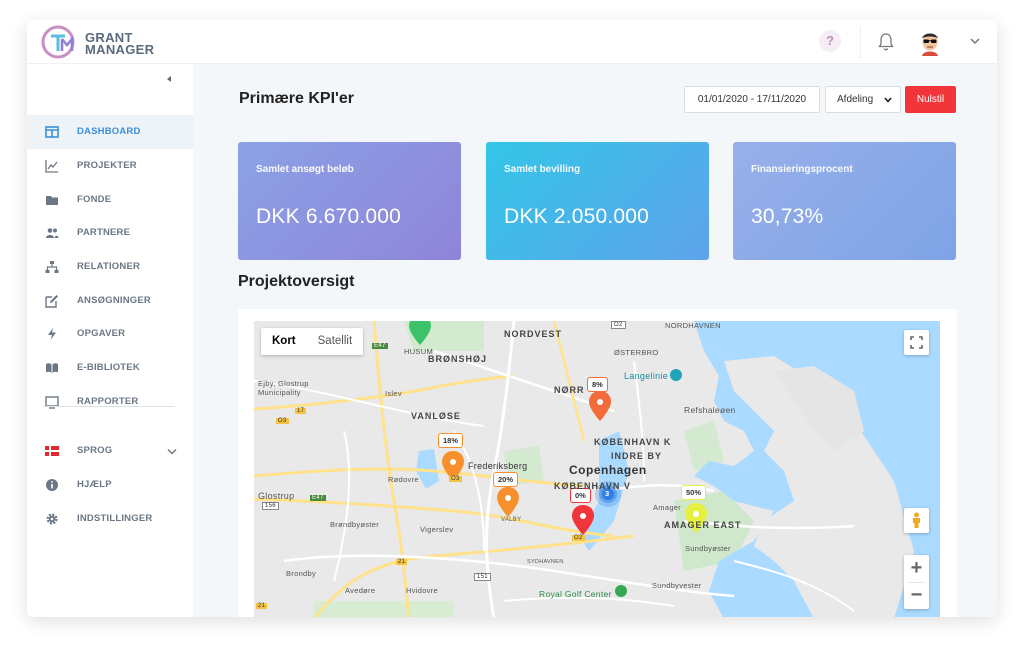 The width and height of the screenshot is (1024, 650). What do you see at coordinates (437, 529) in the screenshot?
I see `map-label: Vigerslev` at bounding box center [437, 529].